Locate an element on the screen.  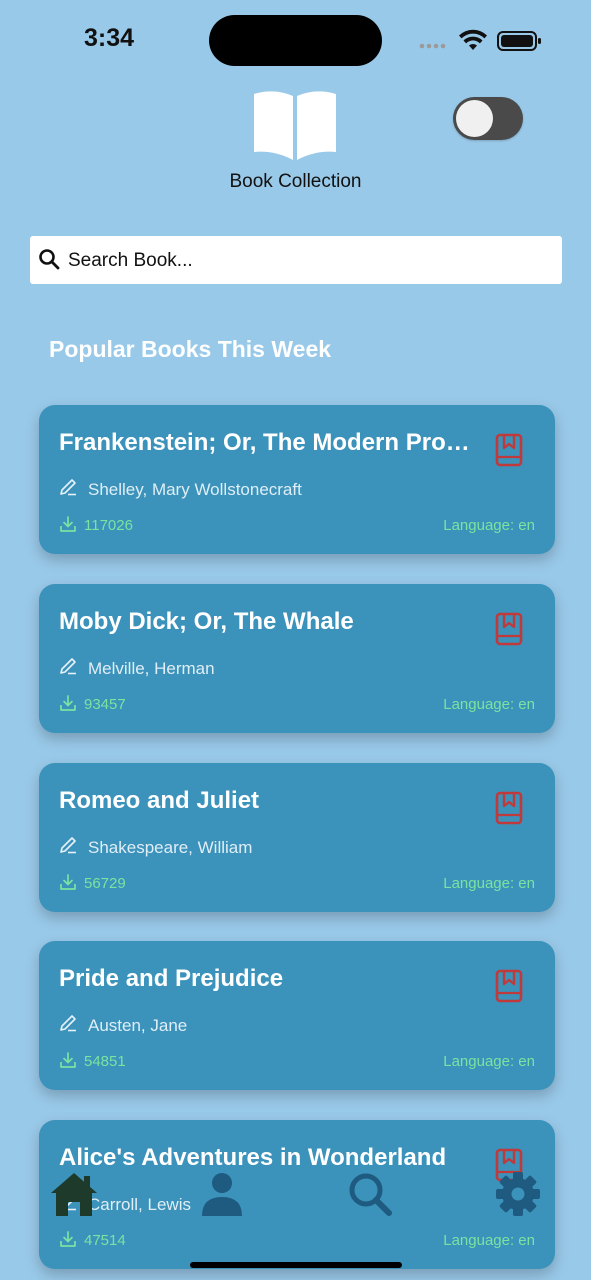
book-author: Melville, Herman is located at coordinates (151, 668).